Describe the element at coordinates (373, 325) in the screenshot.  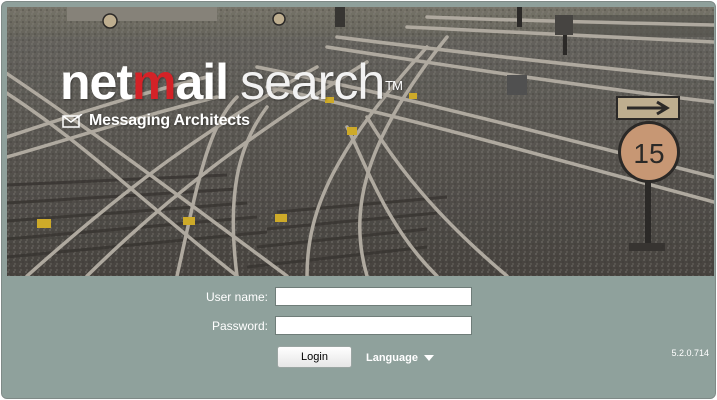
I see `password-input` at that location.